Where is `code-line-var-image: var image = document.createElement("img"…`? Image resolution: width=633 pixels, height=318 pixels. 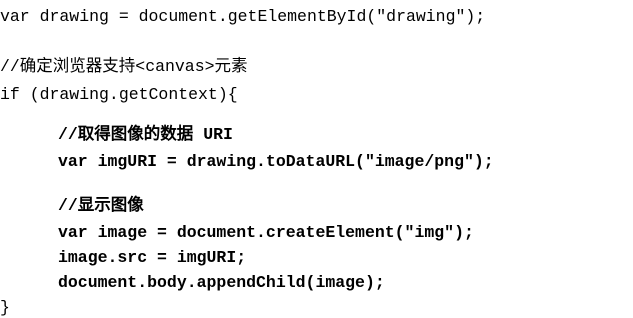 code-line-var-image: var image = document.createElement("img"… is located at coordinates (266, 232).